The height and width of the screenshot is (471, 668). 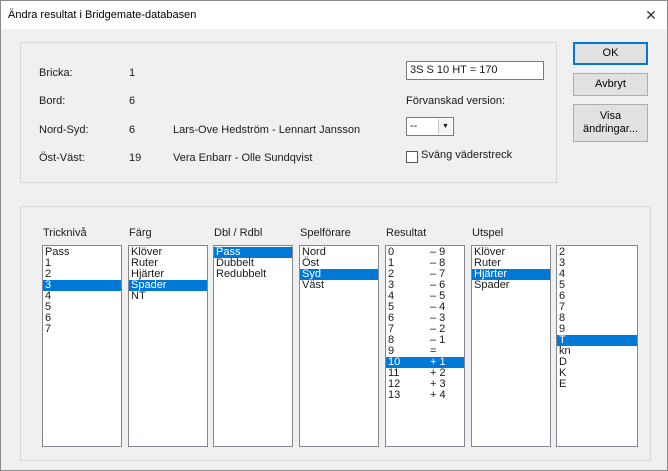 What do you see at coordinates (425, 395) in the screenshot?
I see `list-item: 13 + 4` at bounding box center [425, 395].